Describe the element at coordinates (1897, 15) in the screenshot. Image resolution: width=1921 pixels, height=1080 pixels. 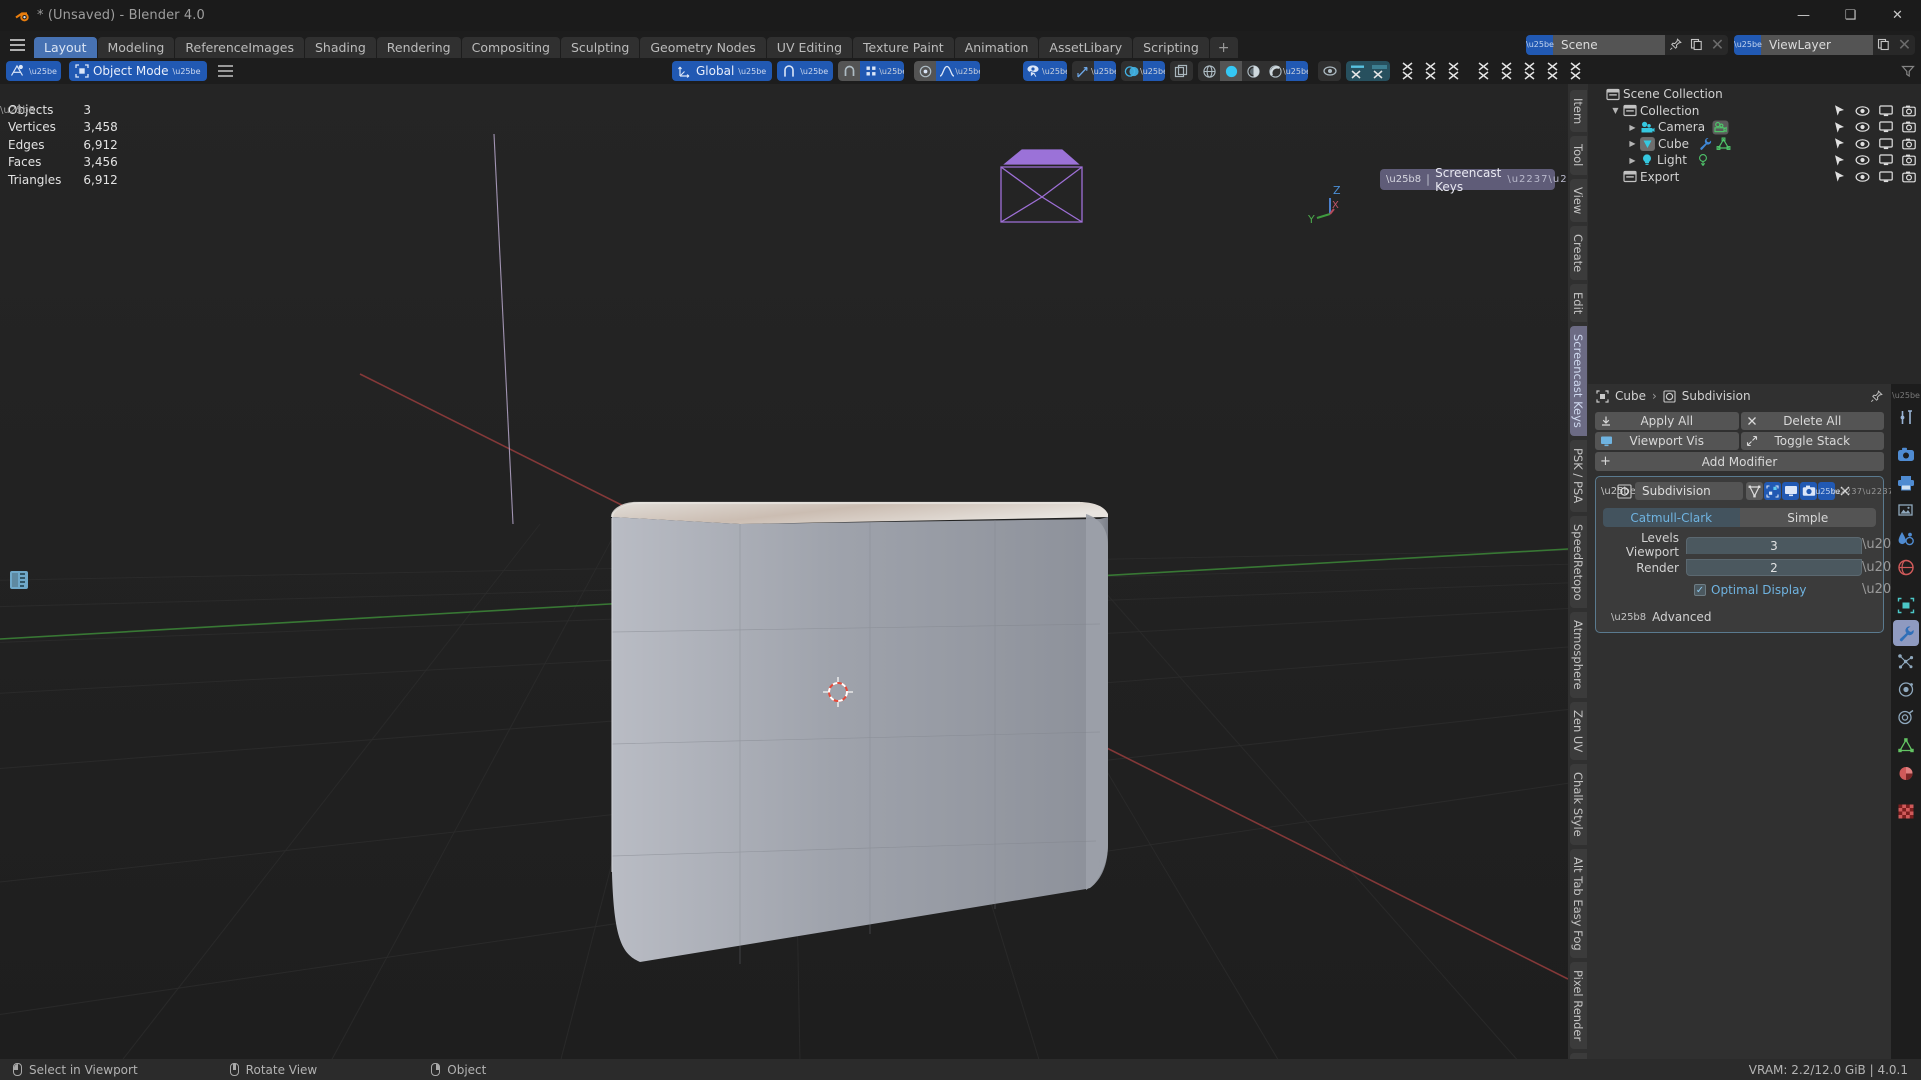
I see `close-button: ✕` at that location.